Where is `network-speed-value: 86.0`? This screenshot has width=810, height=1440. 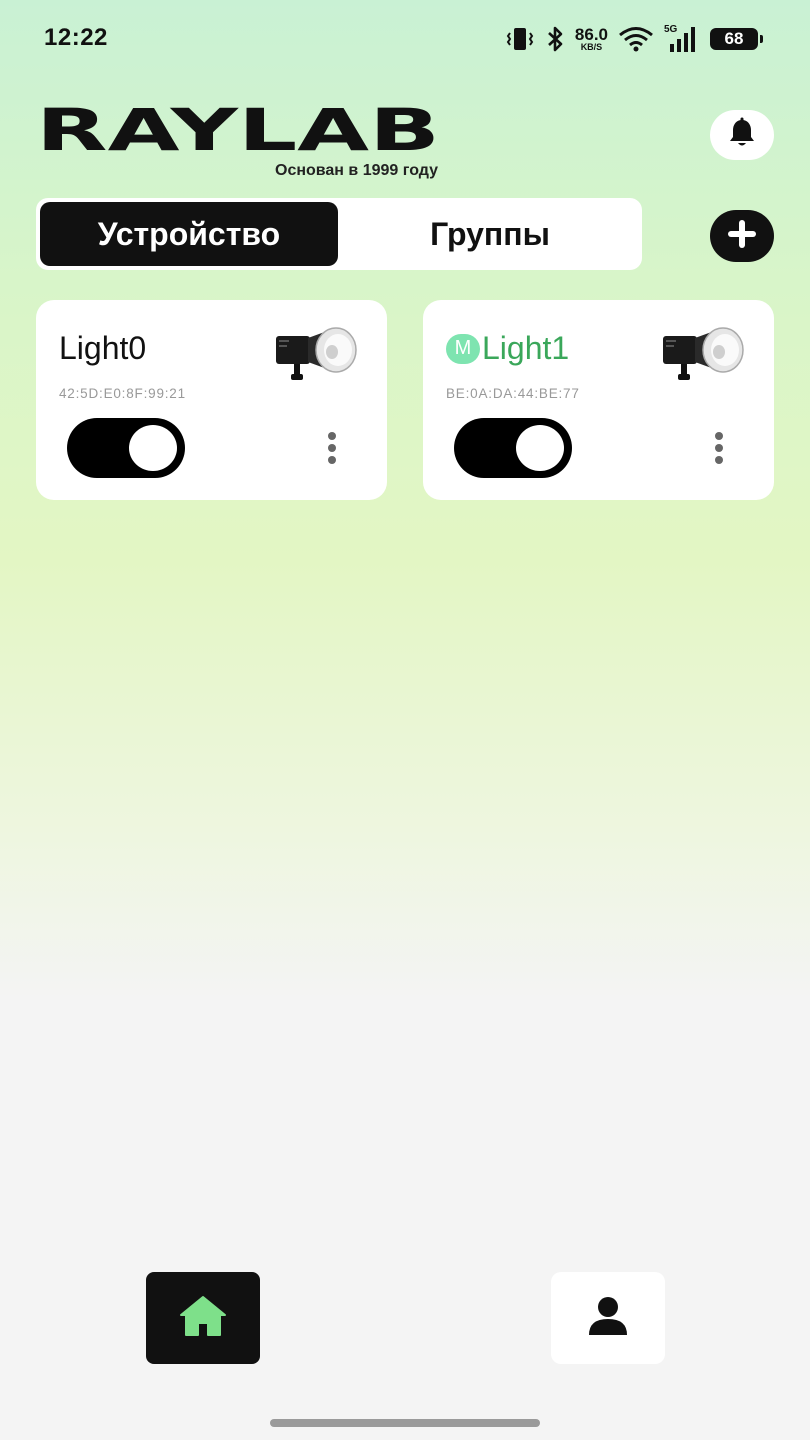 network-speed-value: 86.0 is located at coordinates (591, 34).